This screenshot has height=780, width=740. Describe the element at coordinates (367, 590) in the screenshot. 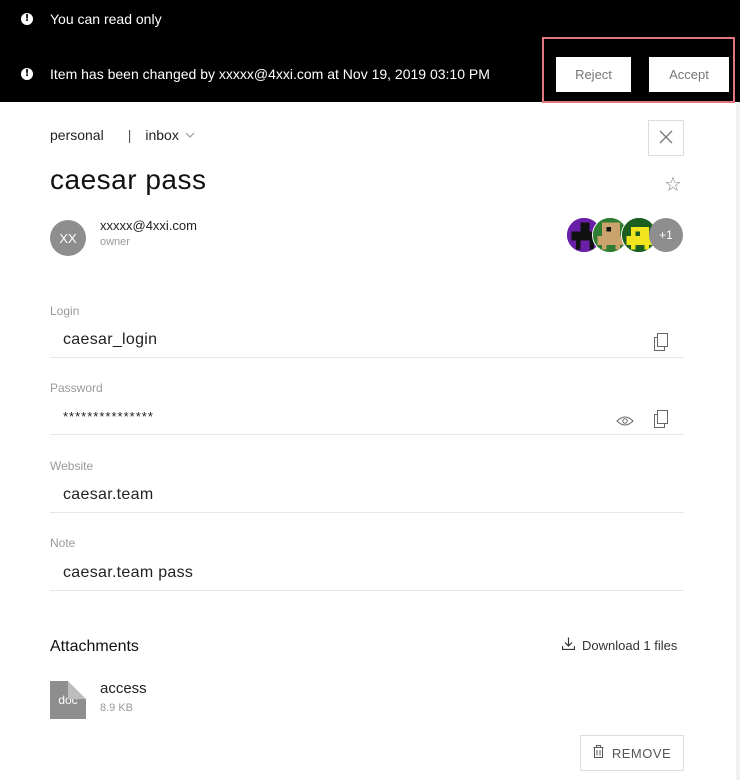

I see `note-divider` at that location.